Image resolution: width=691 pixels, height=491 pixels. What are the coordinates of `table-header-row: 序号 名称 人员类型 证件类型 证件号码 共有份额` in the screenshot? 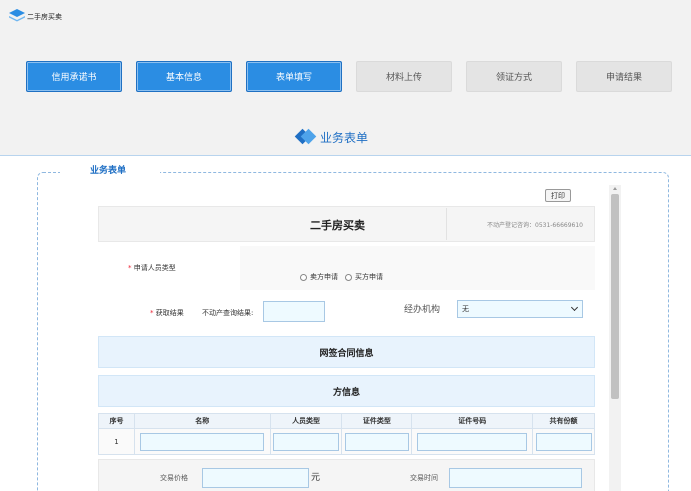 It's located at (346, 421).